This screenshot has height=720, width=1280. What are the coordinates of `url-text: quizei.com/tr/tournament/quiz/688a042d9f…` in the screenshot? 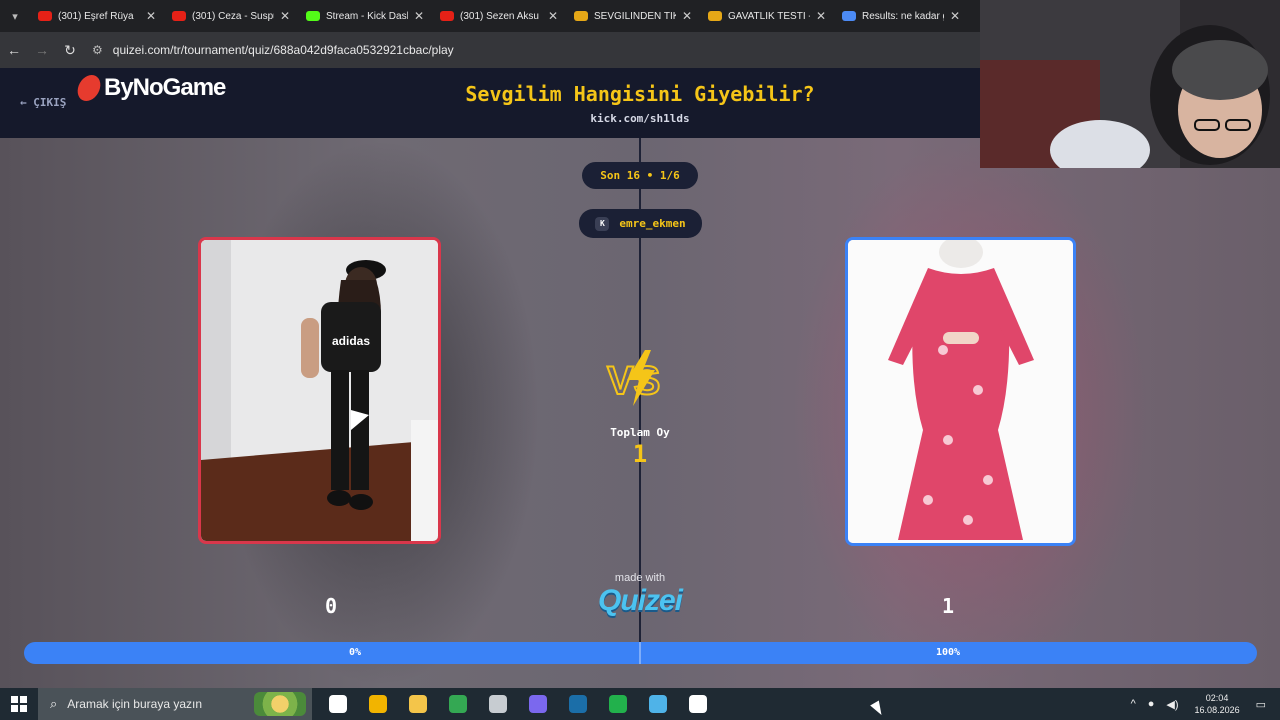 It's located at (283, 50).